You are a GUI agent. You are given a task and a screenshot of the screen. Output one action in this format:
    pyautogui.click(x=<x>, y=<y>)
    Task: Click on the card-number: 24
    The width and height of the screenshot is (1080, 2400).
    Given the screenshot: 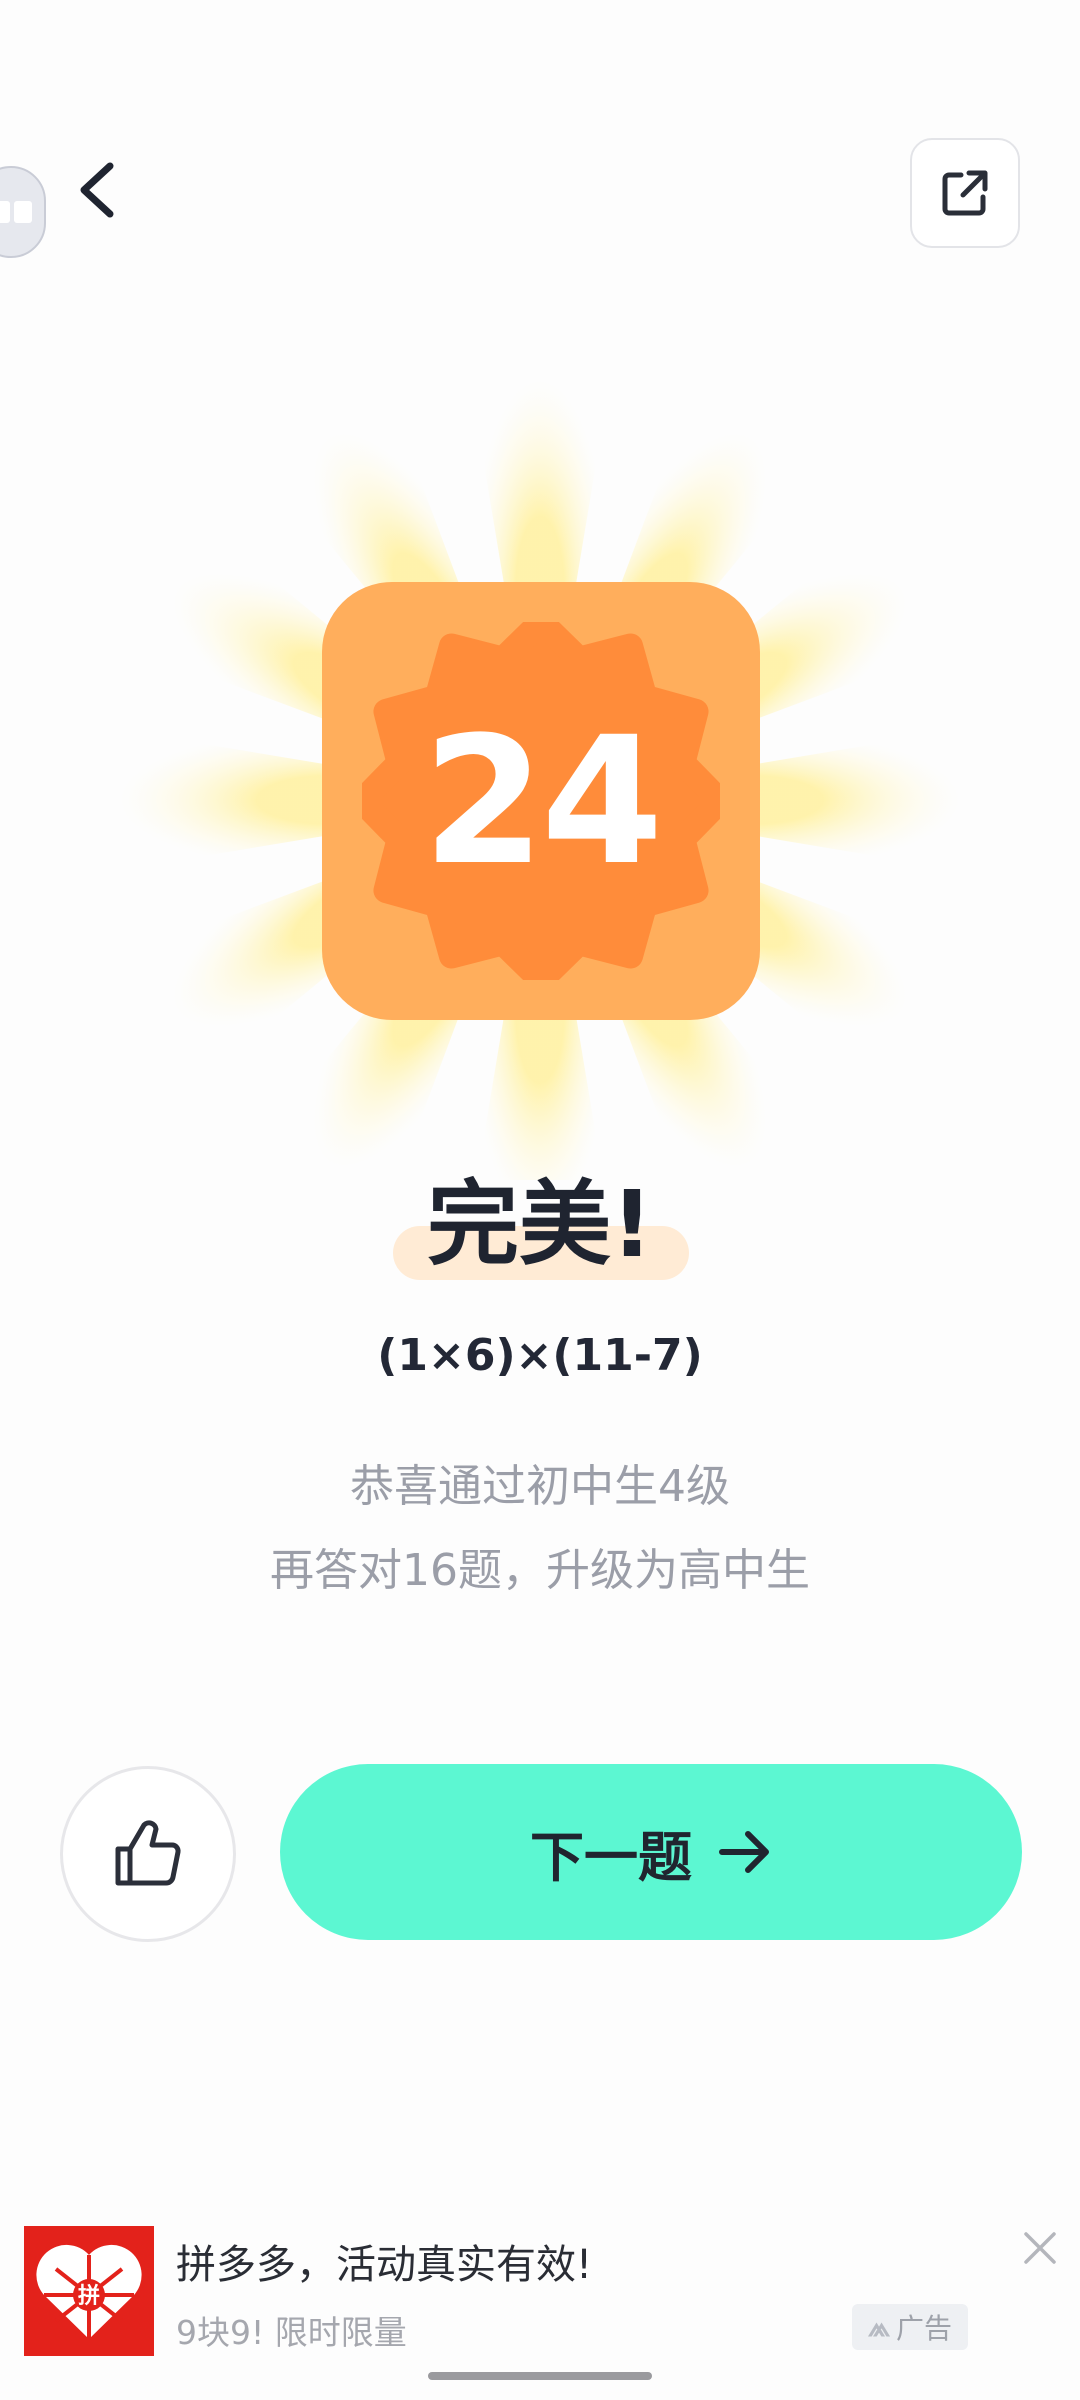 What is the action you would take?
    pyautogui.click(x=543, y=801)
    